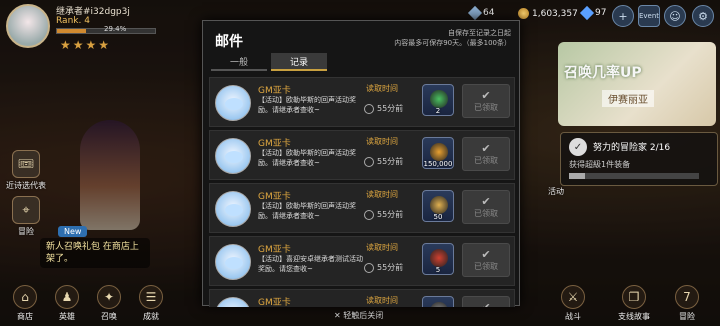 The height and width of the screenshot is (326, 720). What do you see at coordinates (632, 148) in the screenshot?
I see `quest-title: 努力的冒险家 2/16` at bounding box center [632, 148].